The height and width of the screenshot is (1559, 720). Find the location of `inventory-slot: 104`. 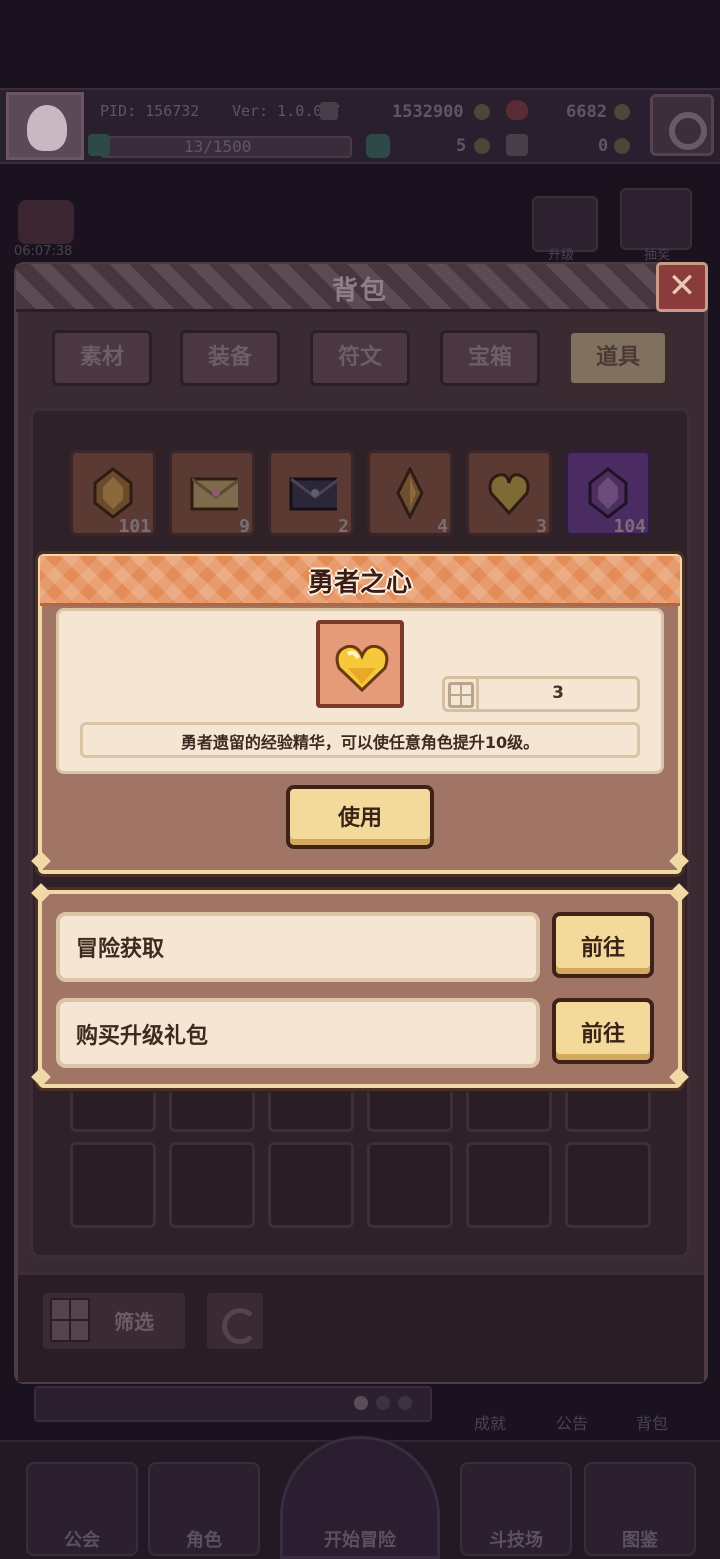

inventory-slot: 104 is located at coordinates (608, 493).